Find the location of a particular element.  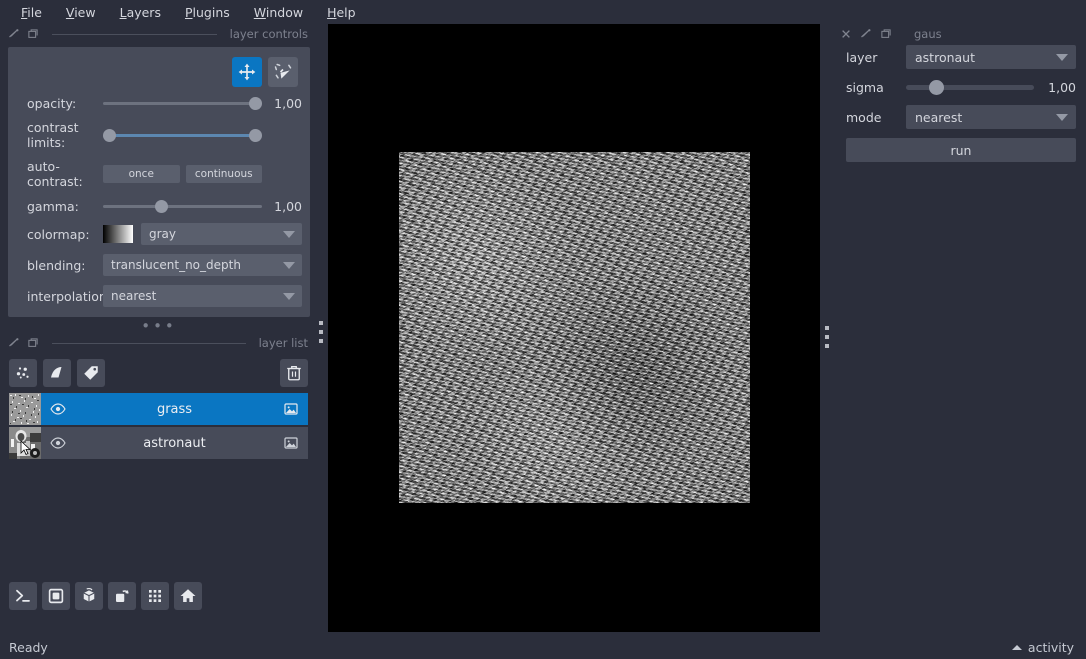

grass-thumbnail is located at coordinates (25, 409).